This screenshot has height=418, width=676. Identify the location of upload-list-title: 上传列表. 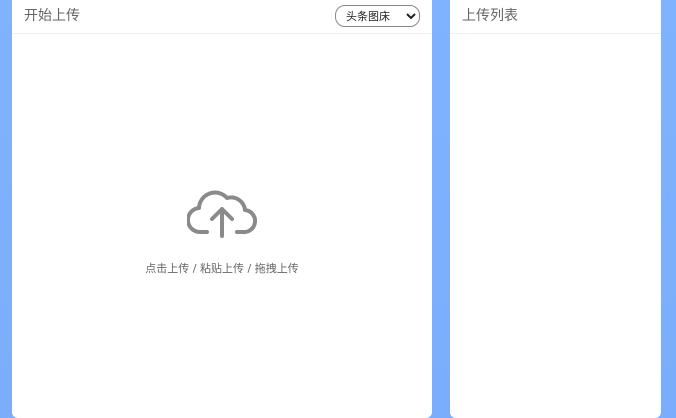
(490, 16).